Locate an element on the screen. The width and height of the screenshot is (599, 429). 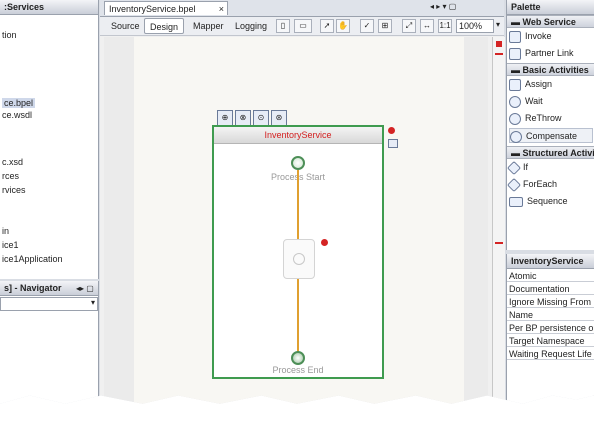
comment-icon is located at coordinates (393, 143).